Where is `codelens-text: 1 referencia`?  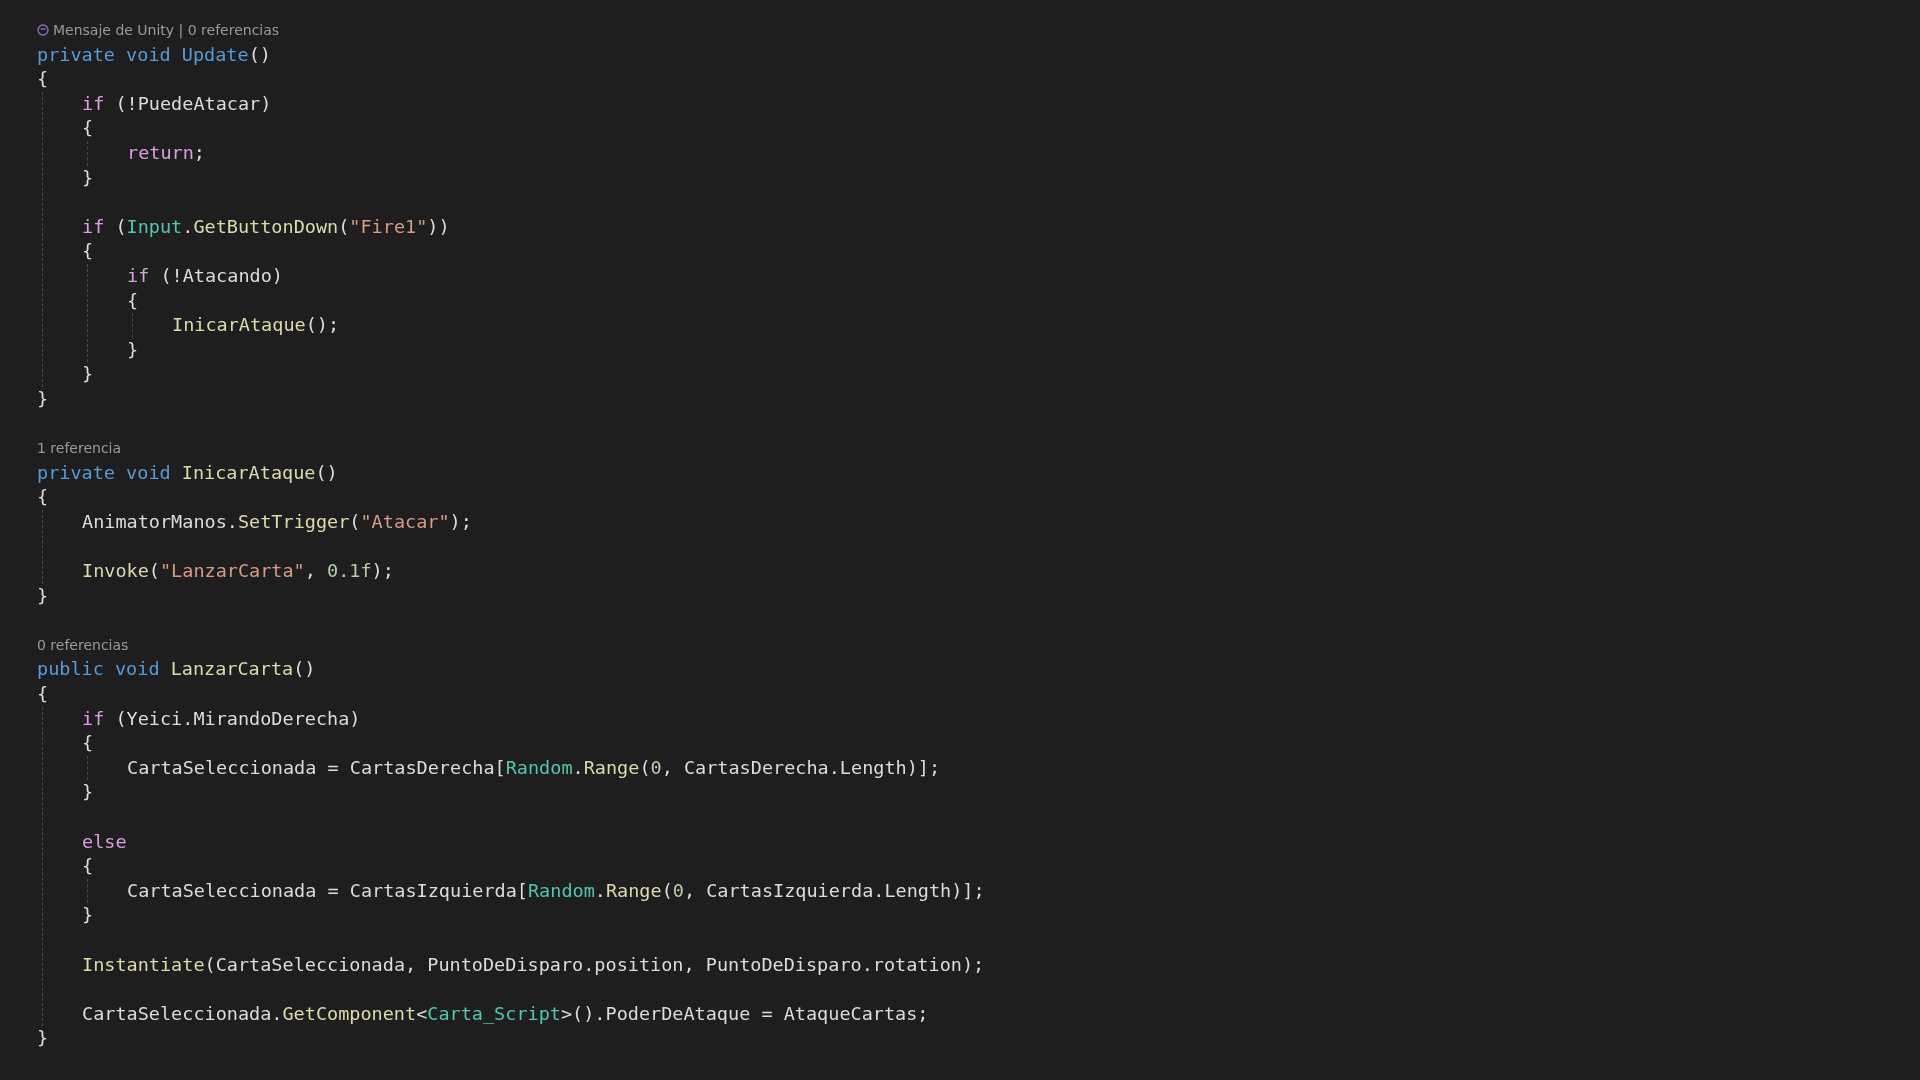 codelens-text: 1 referencia is located at coordinates (79, 448).